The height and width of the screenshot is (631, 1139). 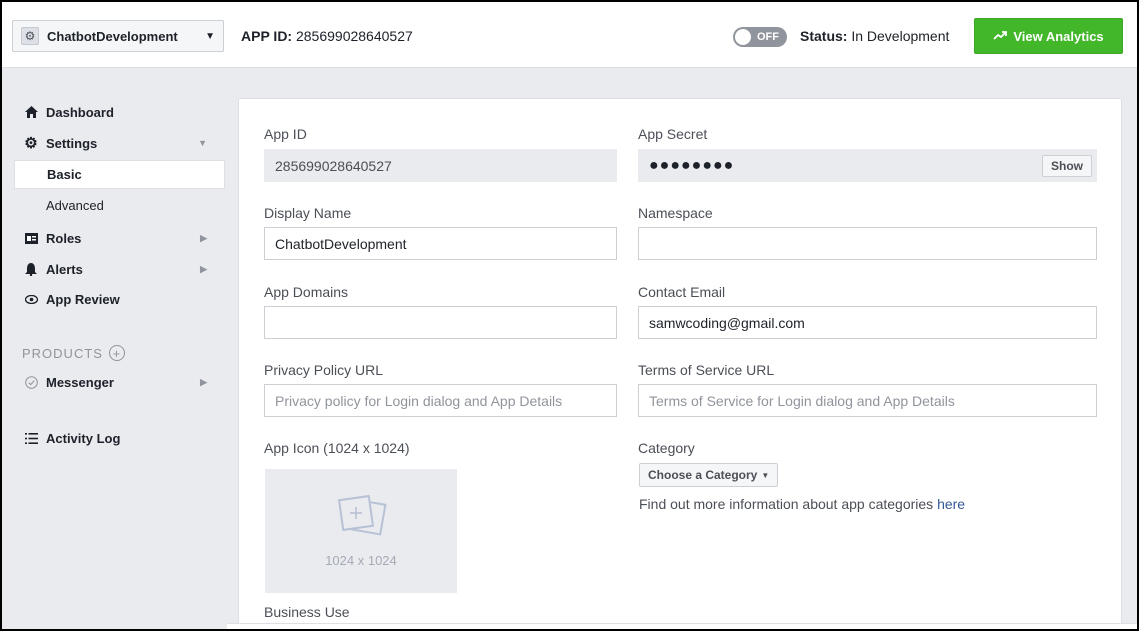 I want to click on sidebar-item-dashboard: Dashboard, so click(x=119, y=112).